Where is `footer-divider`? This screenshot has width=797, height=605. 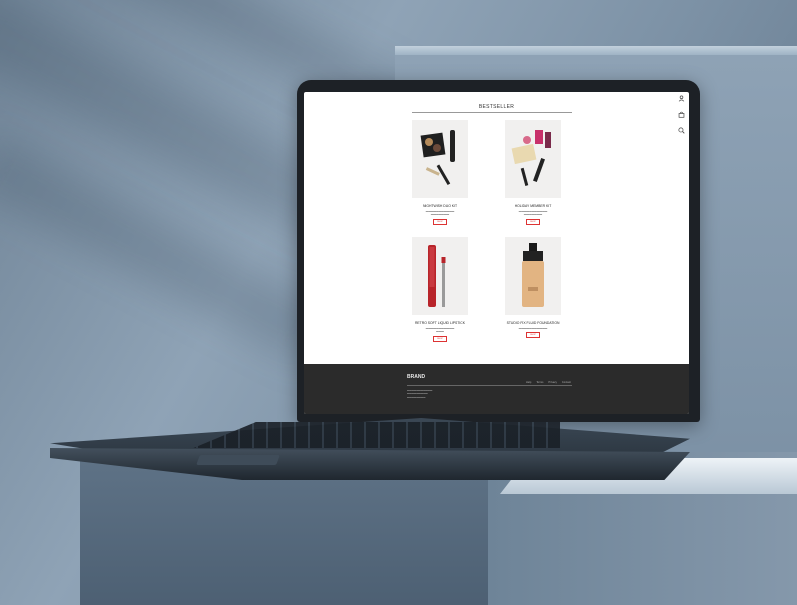 footer-divider is located at coordinates (489, 385).